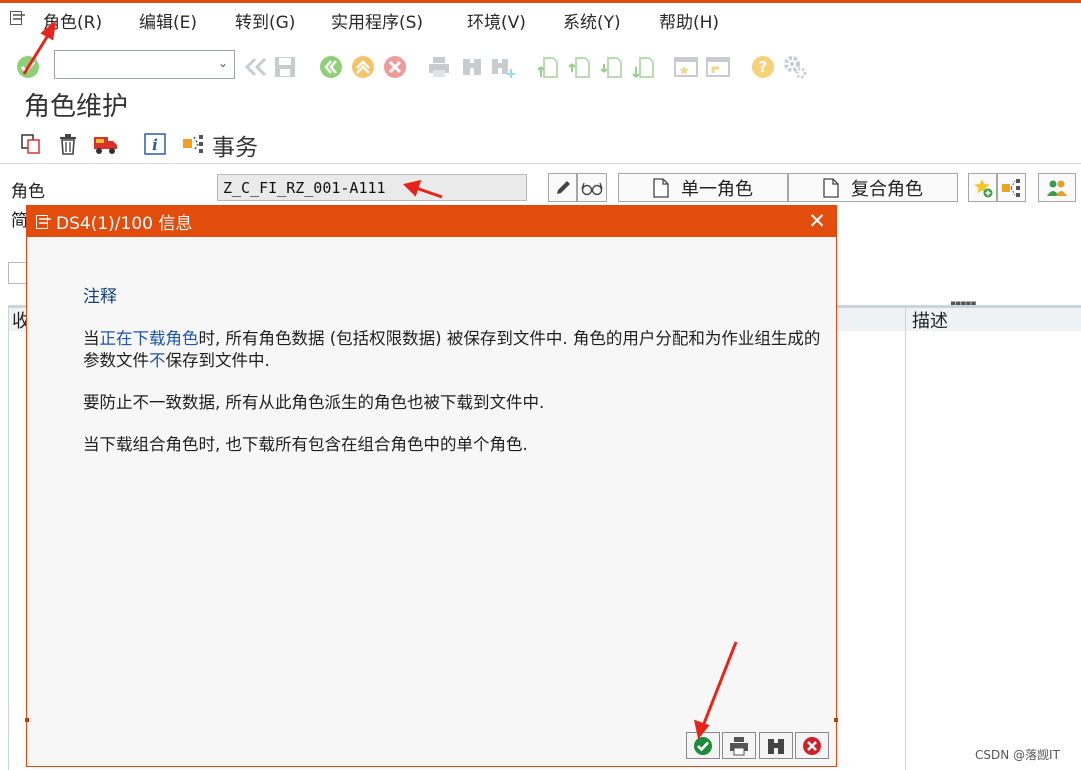 Image resolution: width=1081 pixels, height=770 pixels. Describe the element at coordinates (592, 20) in the screenshot. I see `menu-system: 系统(Y)` at that location.